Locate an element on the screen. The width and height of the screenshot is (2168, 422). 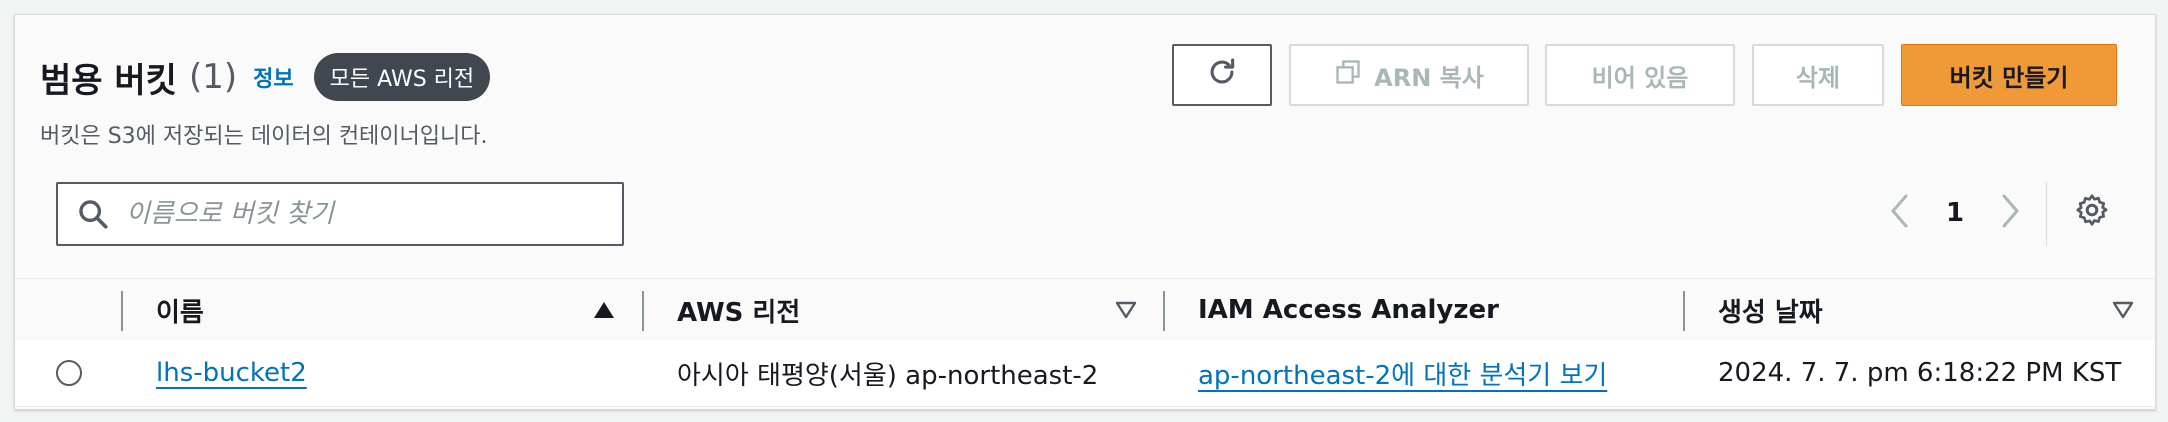
bucket-count: (1) is located at coordinates (213, 77).